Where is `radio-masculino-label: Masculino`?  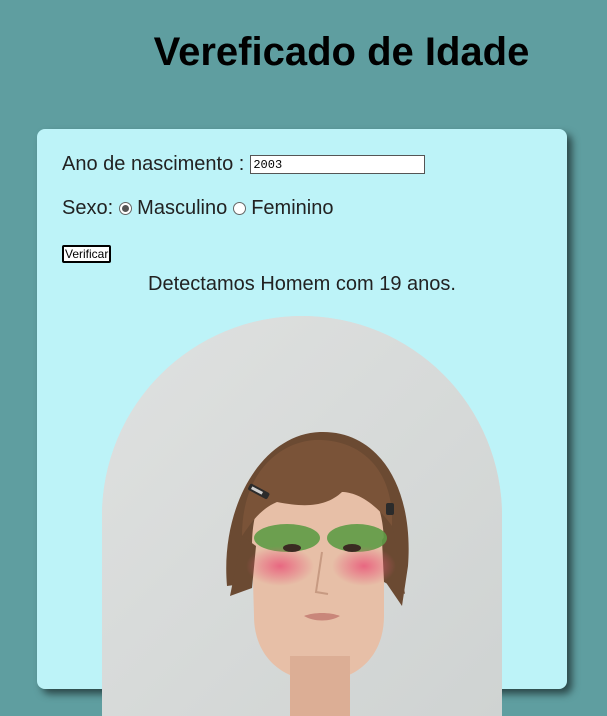
radio-masculino-label: Masculino is located at coordinates (182, 208).